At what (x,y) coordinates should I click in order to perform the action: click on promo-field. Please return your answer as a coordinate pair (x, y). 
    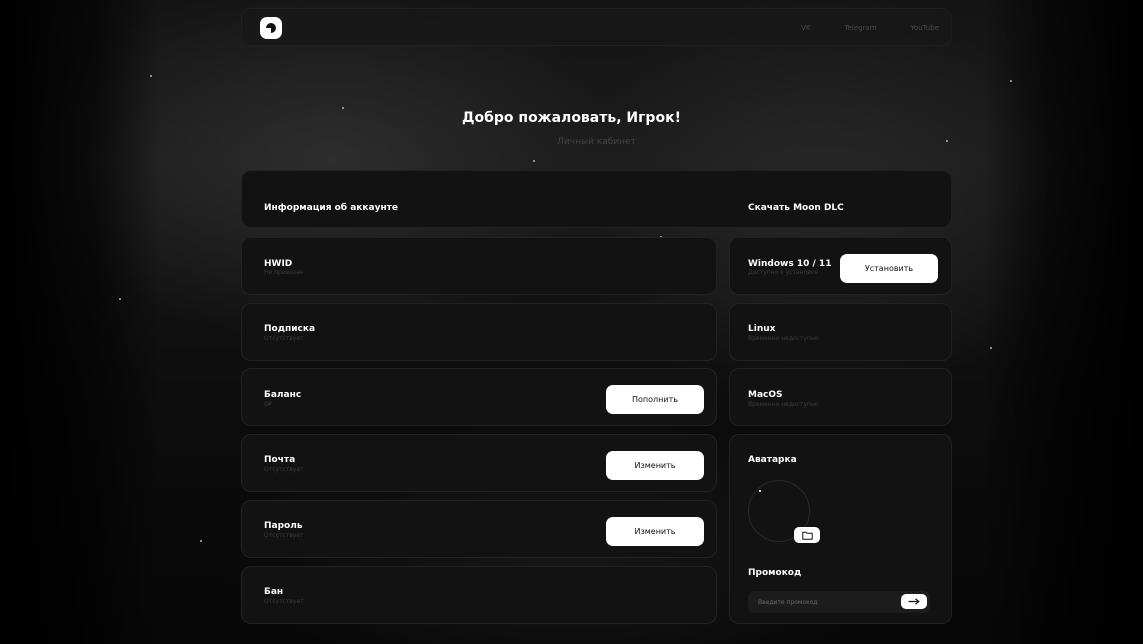
    Looking at the image, I should click on (839, 602).